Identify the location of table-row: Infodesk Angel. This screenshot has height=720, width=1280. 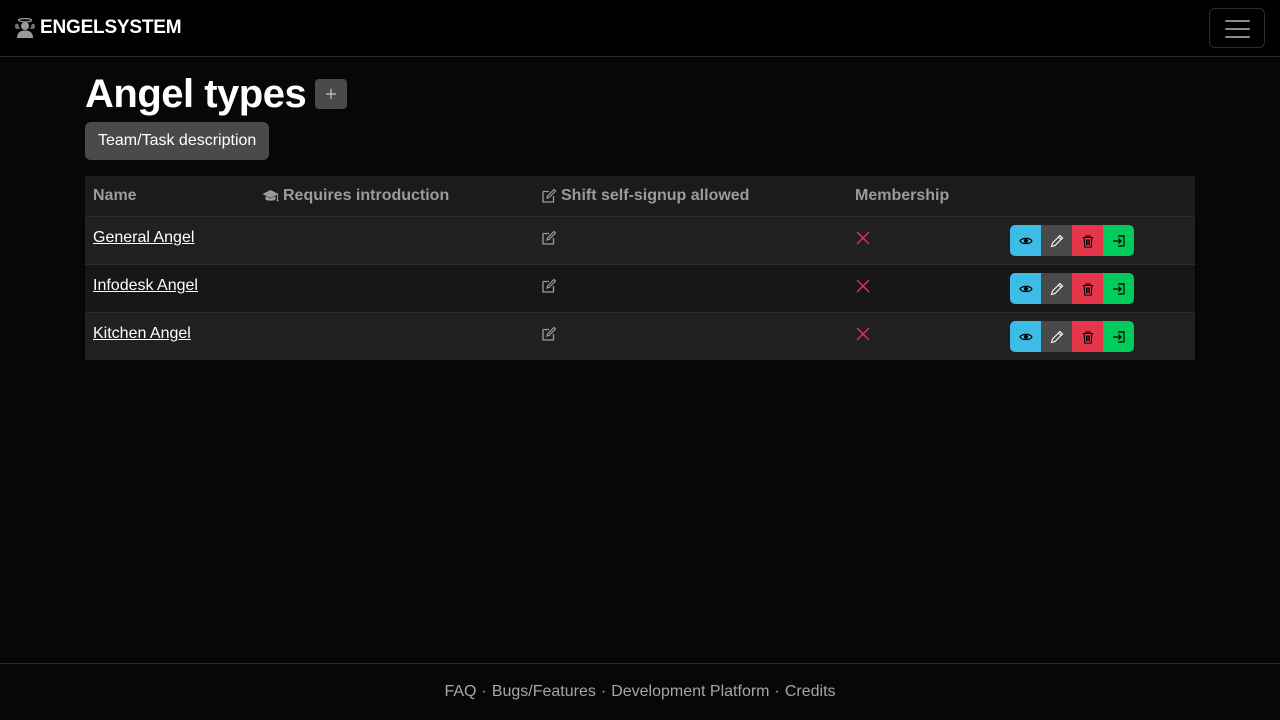
(640, 288).